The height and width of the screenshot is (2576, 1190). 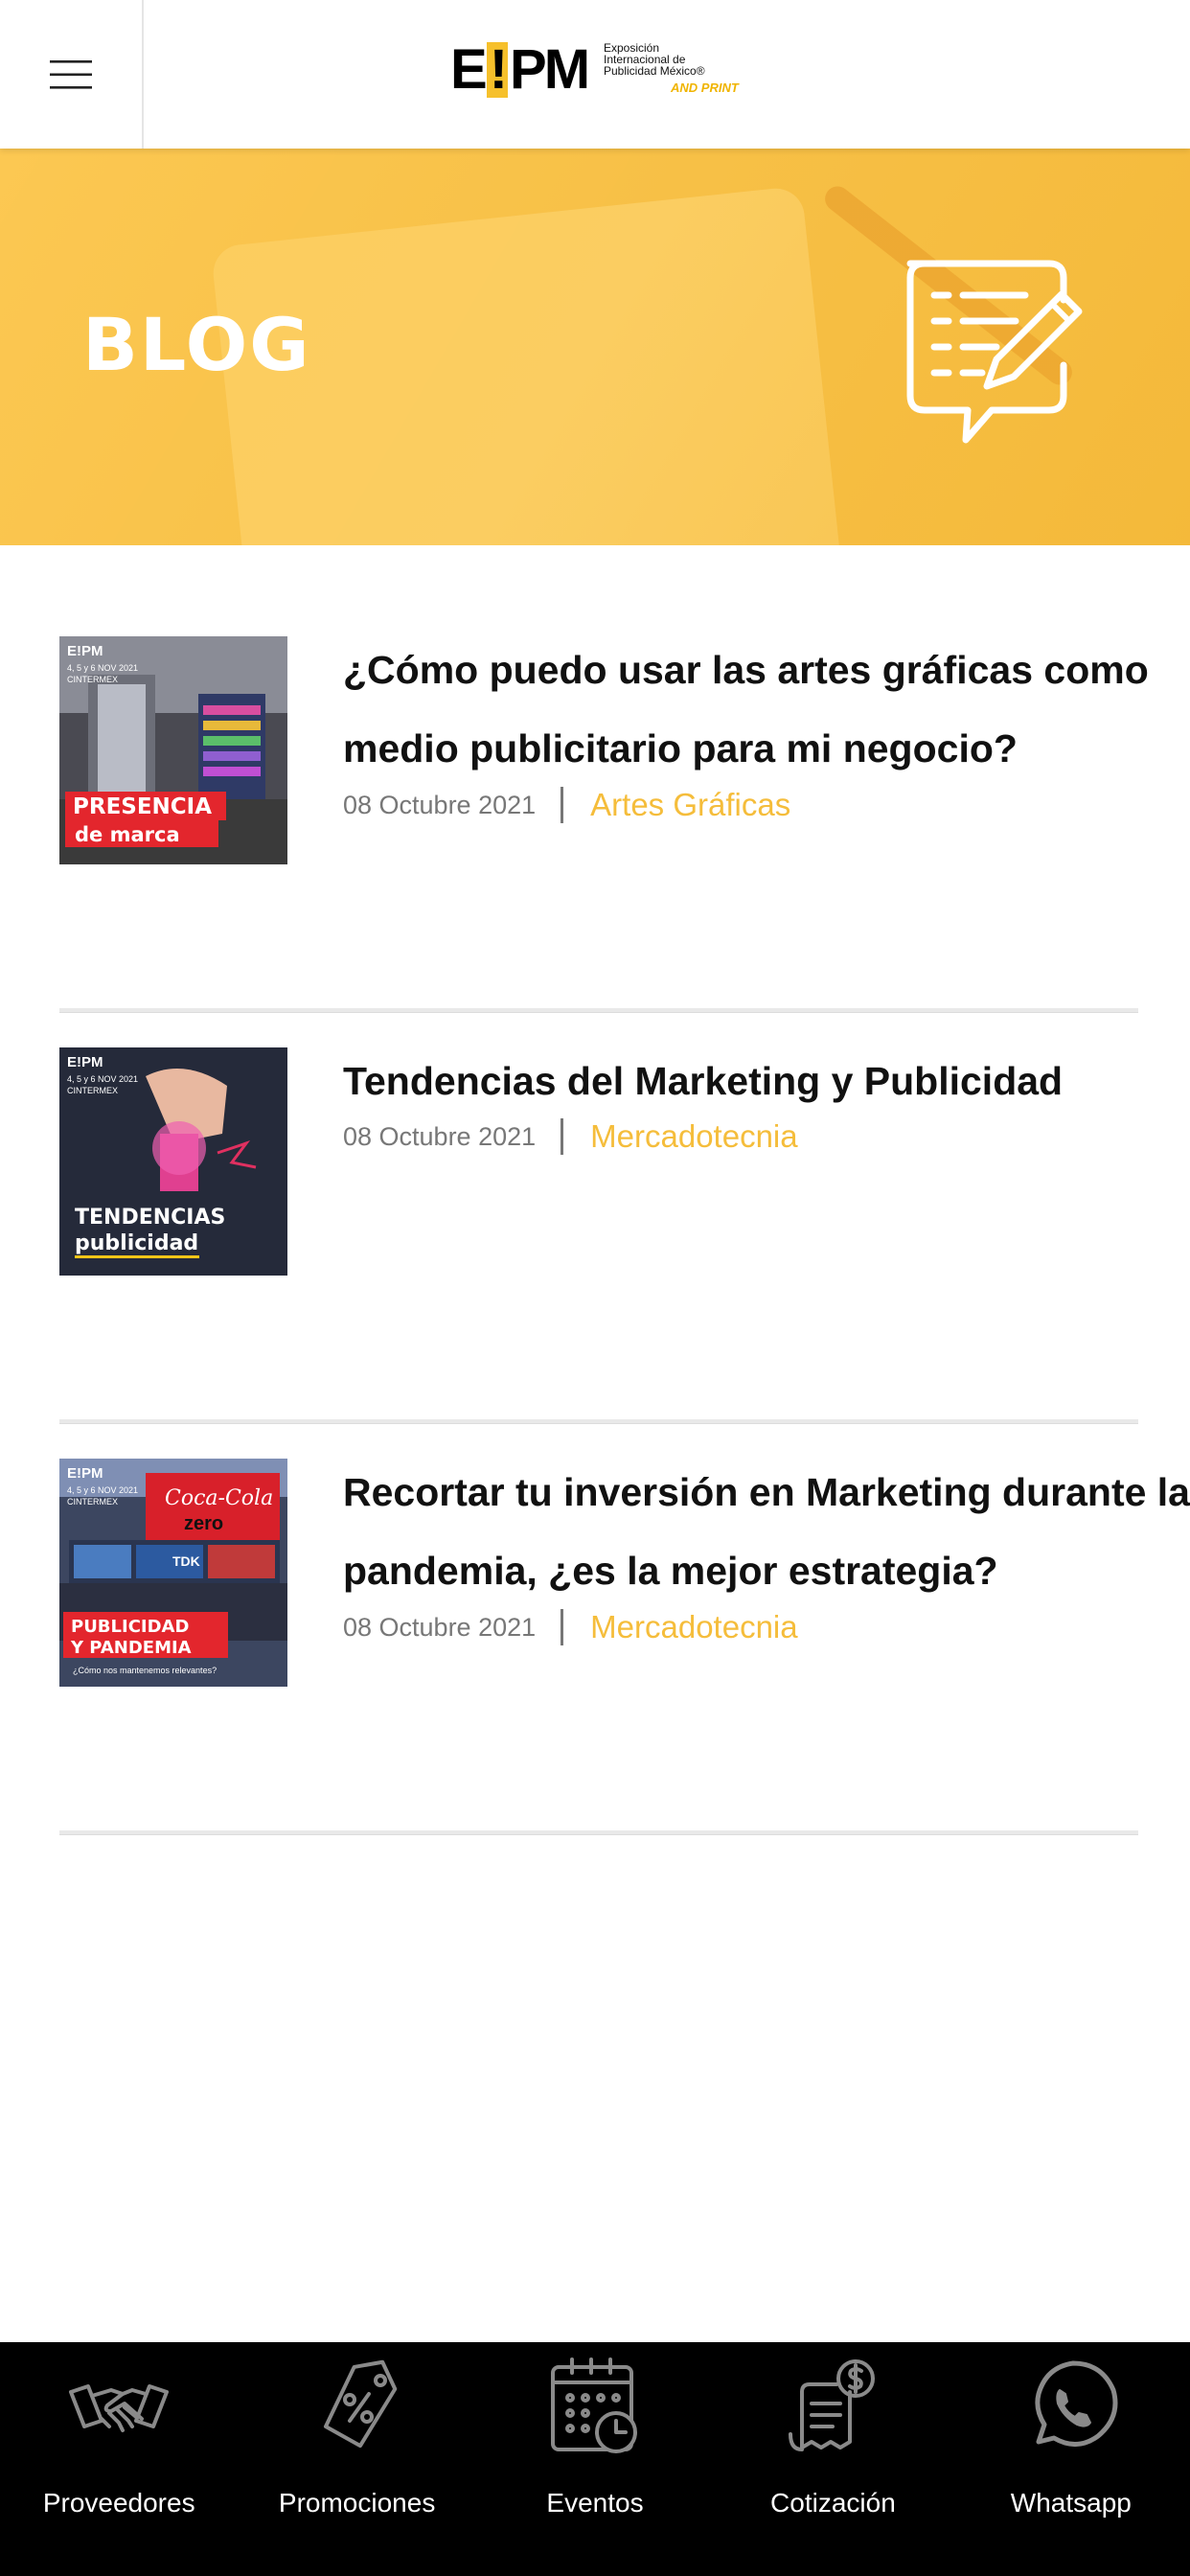 What do you see at coordinates (197, 344) in the screenshot?
I see `banner-title: BLOG` at bounding box center [197, 344].